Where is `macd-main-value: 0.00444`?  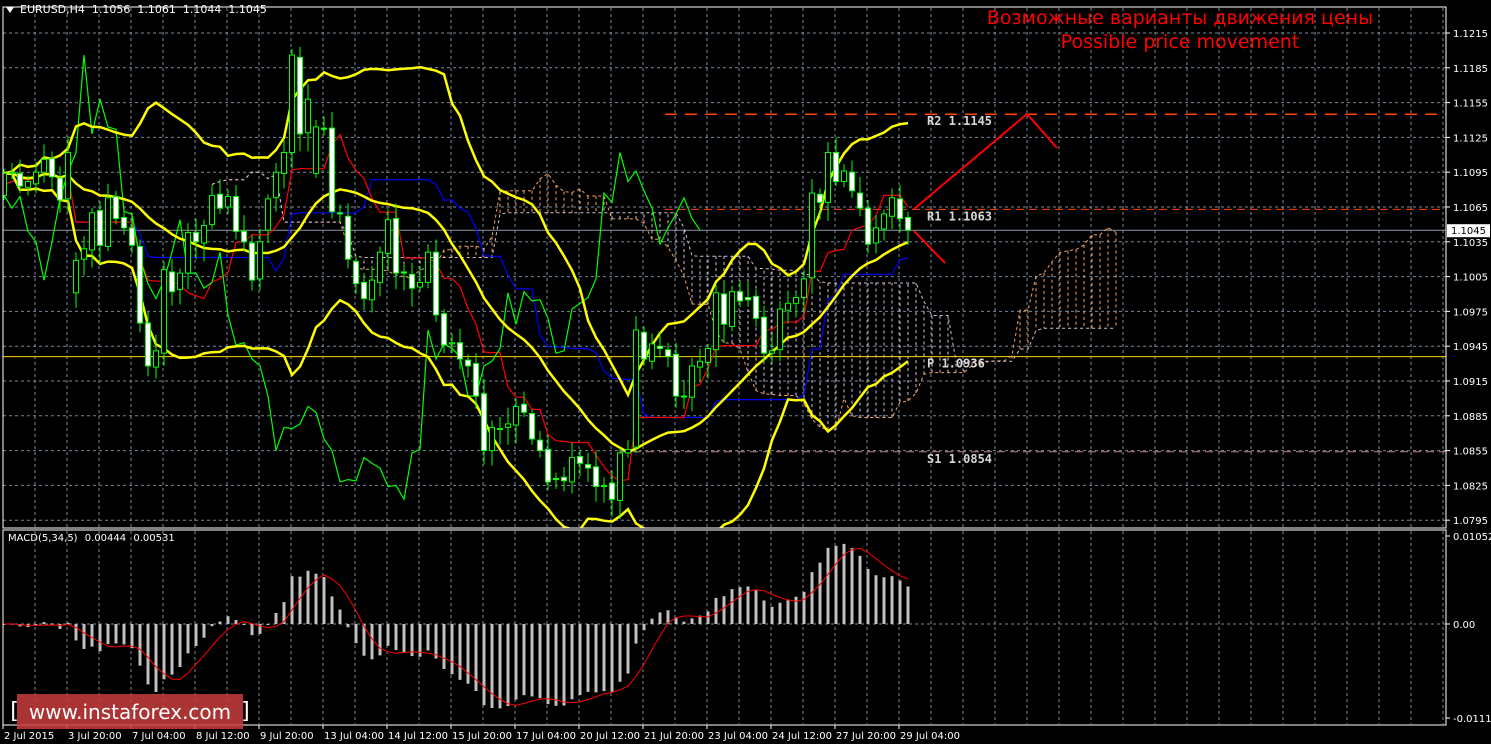 macd-main-value: 0.00444 is located at coordinates (105, 538).